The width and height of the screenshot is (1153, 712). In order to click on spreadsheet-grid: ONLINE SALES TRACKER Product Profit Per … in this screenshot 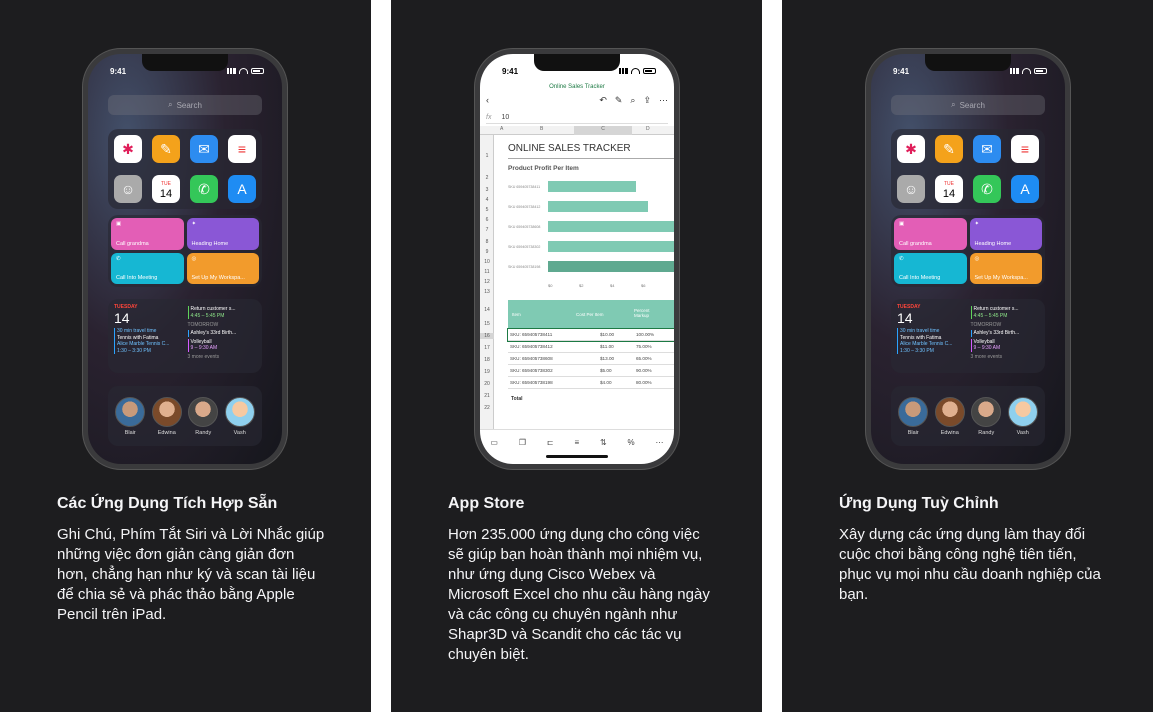, I will do `click(584, 282)`.